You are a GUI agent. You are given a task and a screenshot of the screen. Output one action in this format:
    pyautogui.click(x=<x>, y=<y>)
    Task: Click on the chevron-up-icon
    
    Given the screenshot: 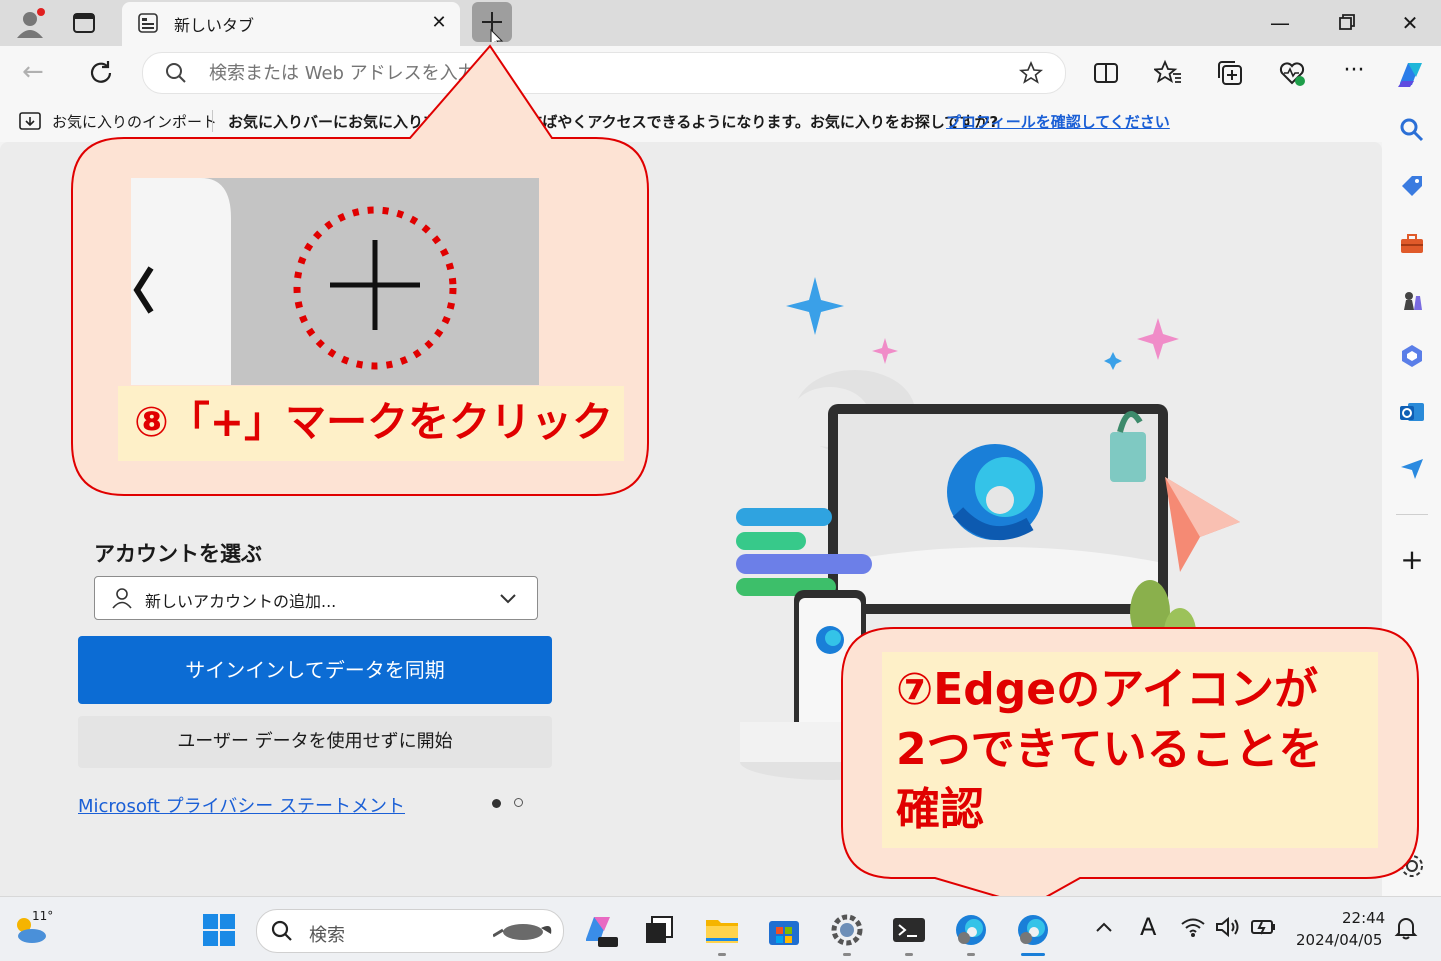 What is the action you would take?
    pyautogui.click(x=1104, y=927)
    